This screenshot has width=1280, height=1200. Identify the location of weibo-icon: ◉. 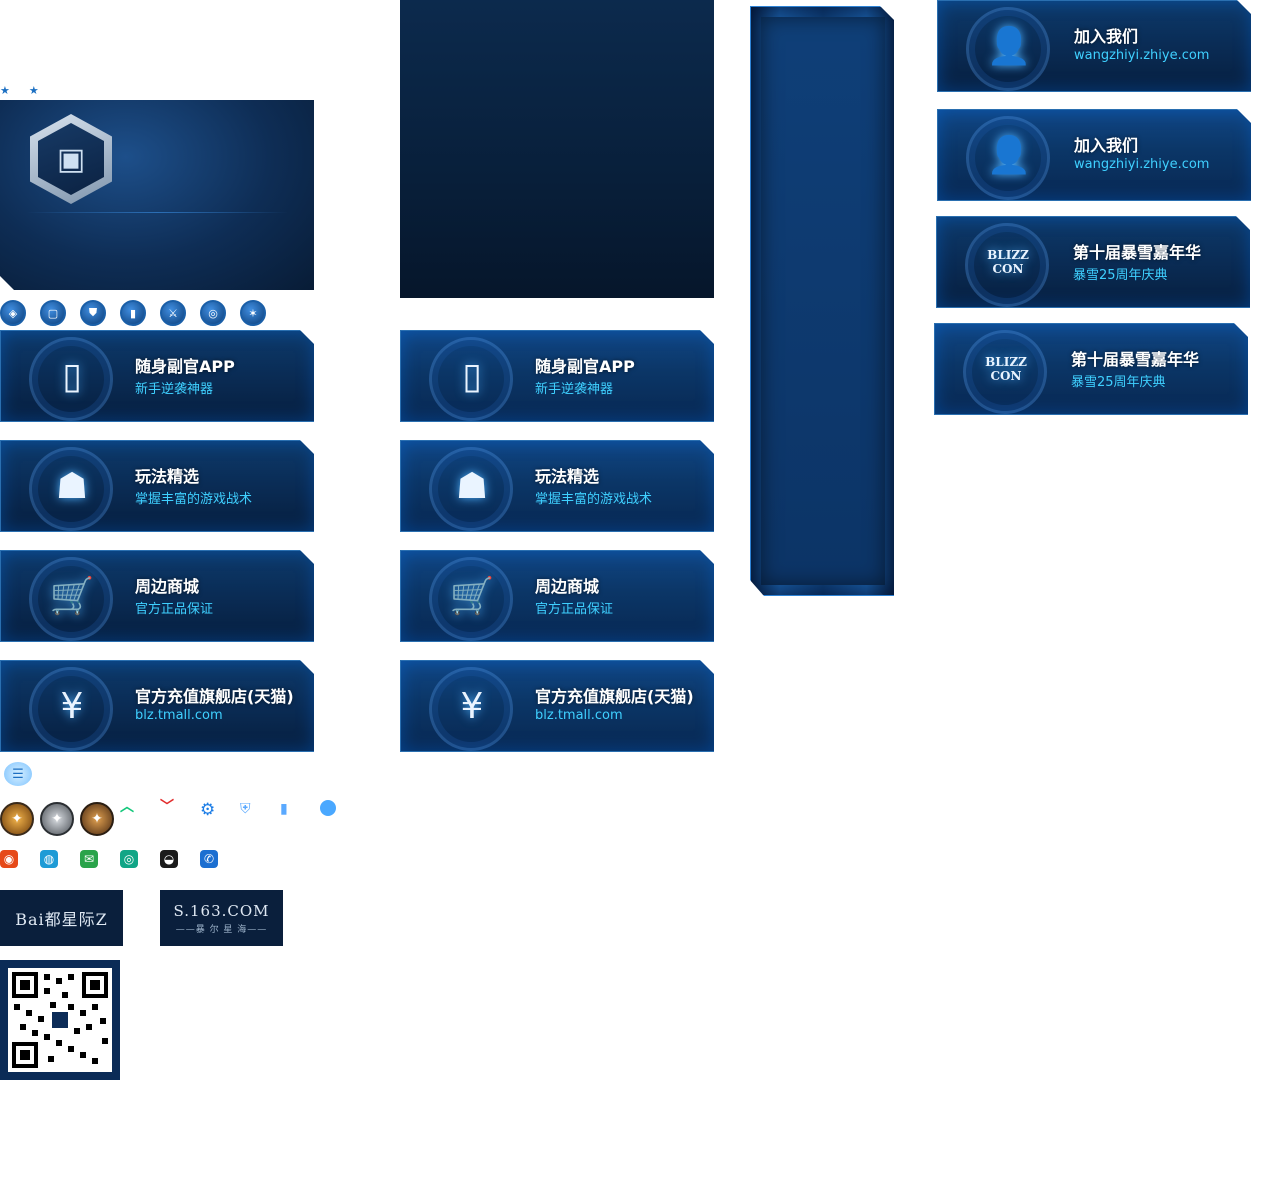
(9, 859).